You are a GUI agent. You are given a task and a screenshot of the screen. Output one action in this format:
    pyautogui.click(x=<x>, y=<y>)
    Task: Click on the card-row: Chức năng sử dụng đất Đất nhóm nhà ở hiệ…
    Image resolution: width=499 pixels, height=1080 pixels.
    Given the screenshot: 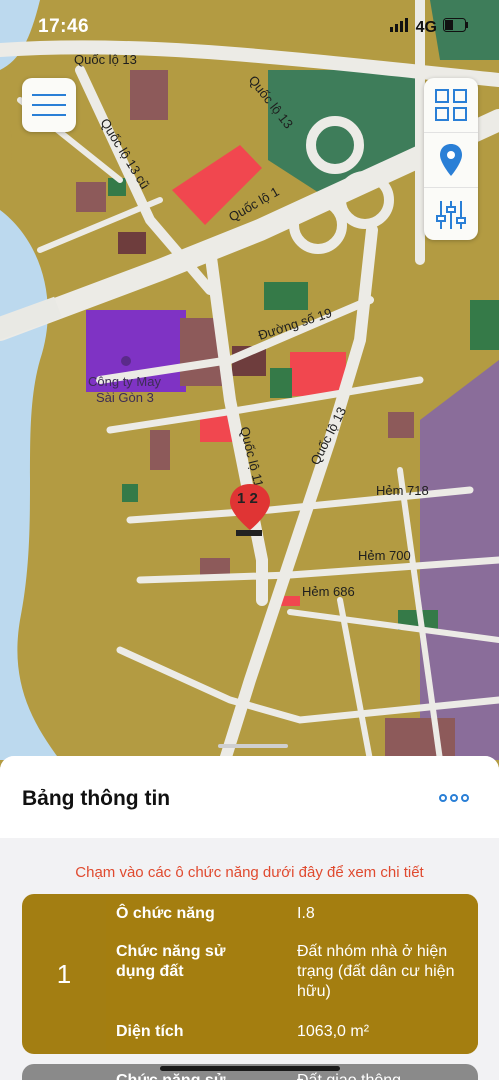 What is the action you would take?
    pyautogui.click(x=296, y=977)
    